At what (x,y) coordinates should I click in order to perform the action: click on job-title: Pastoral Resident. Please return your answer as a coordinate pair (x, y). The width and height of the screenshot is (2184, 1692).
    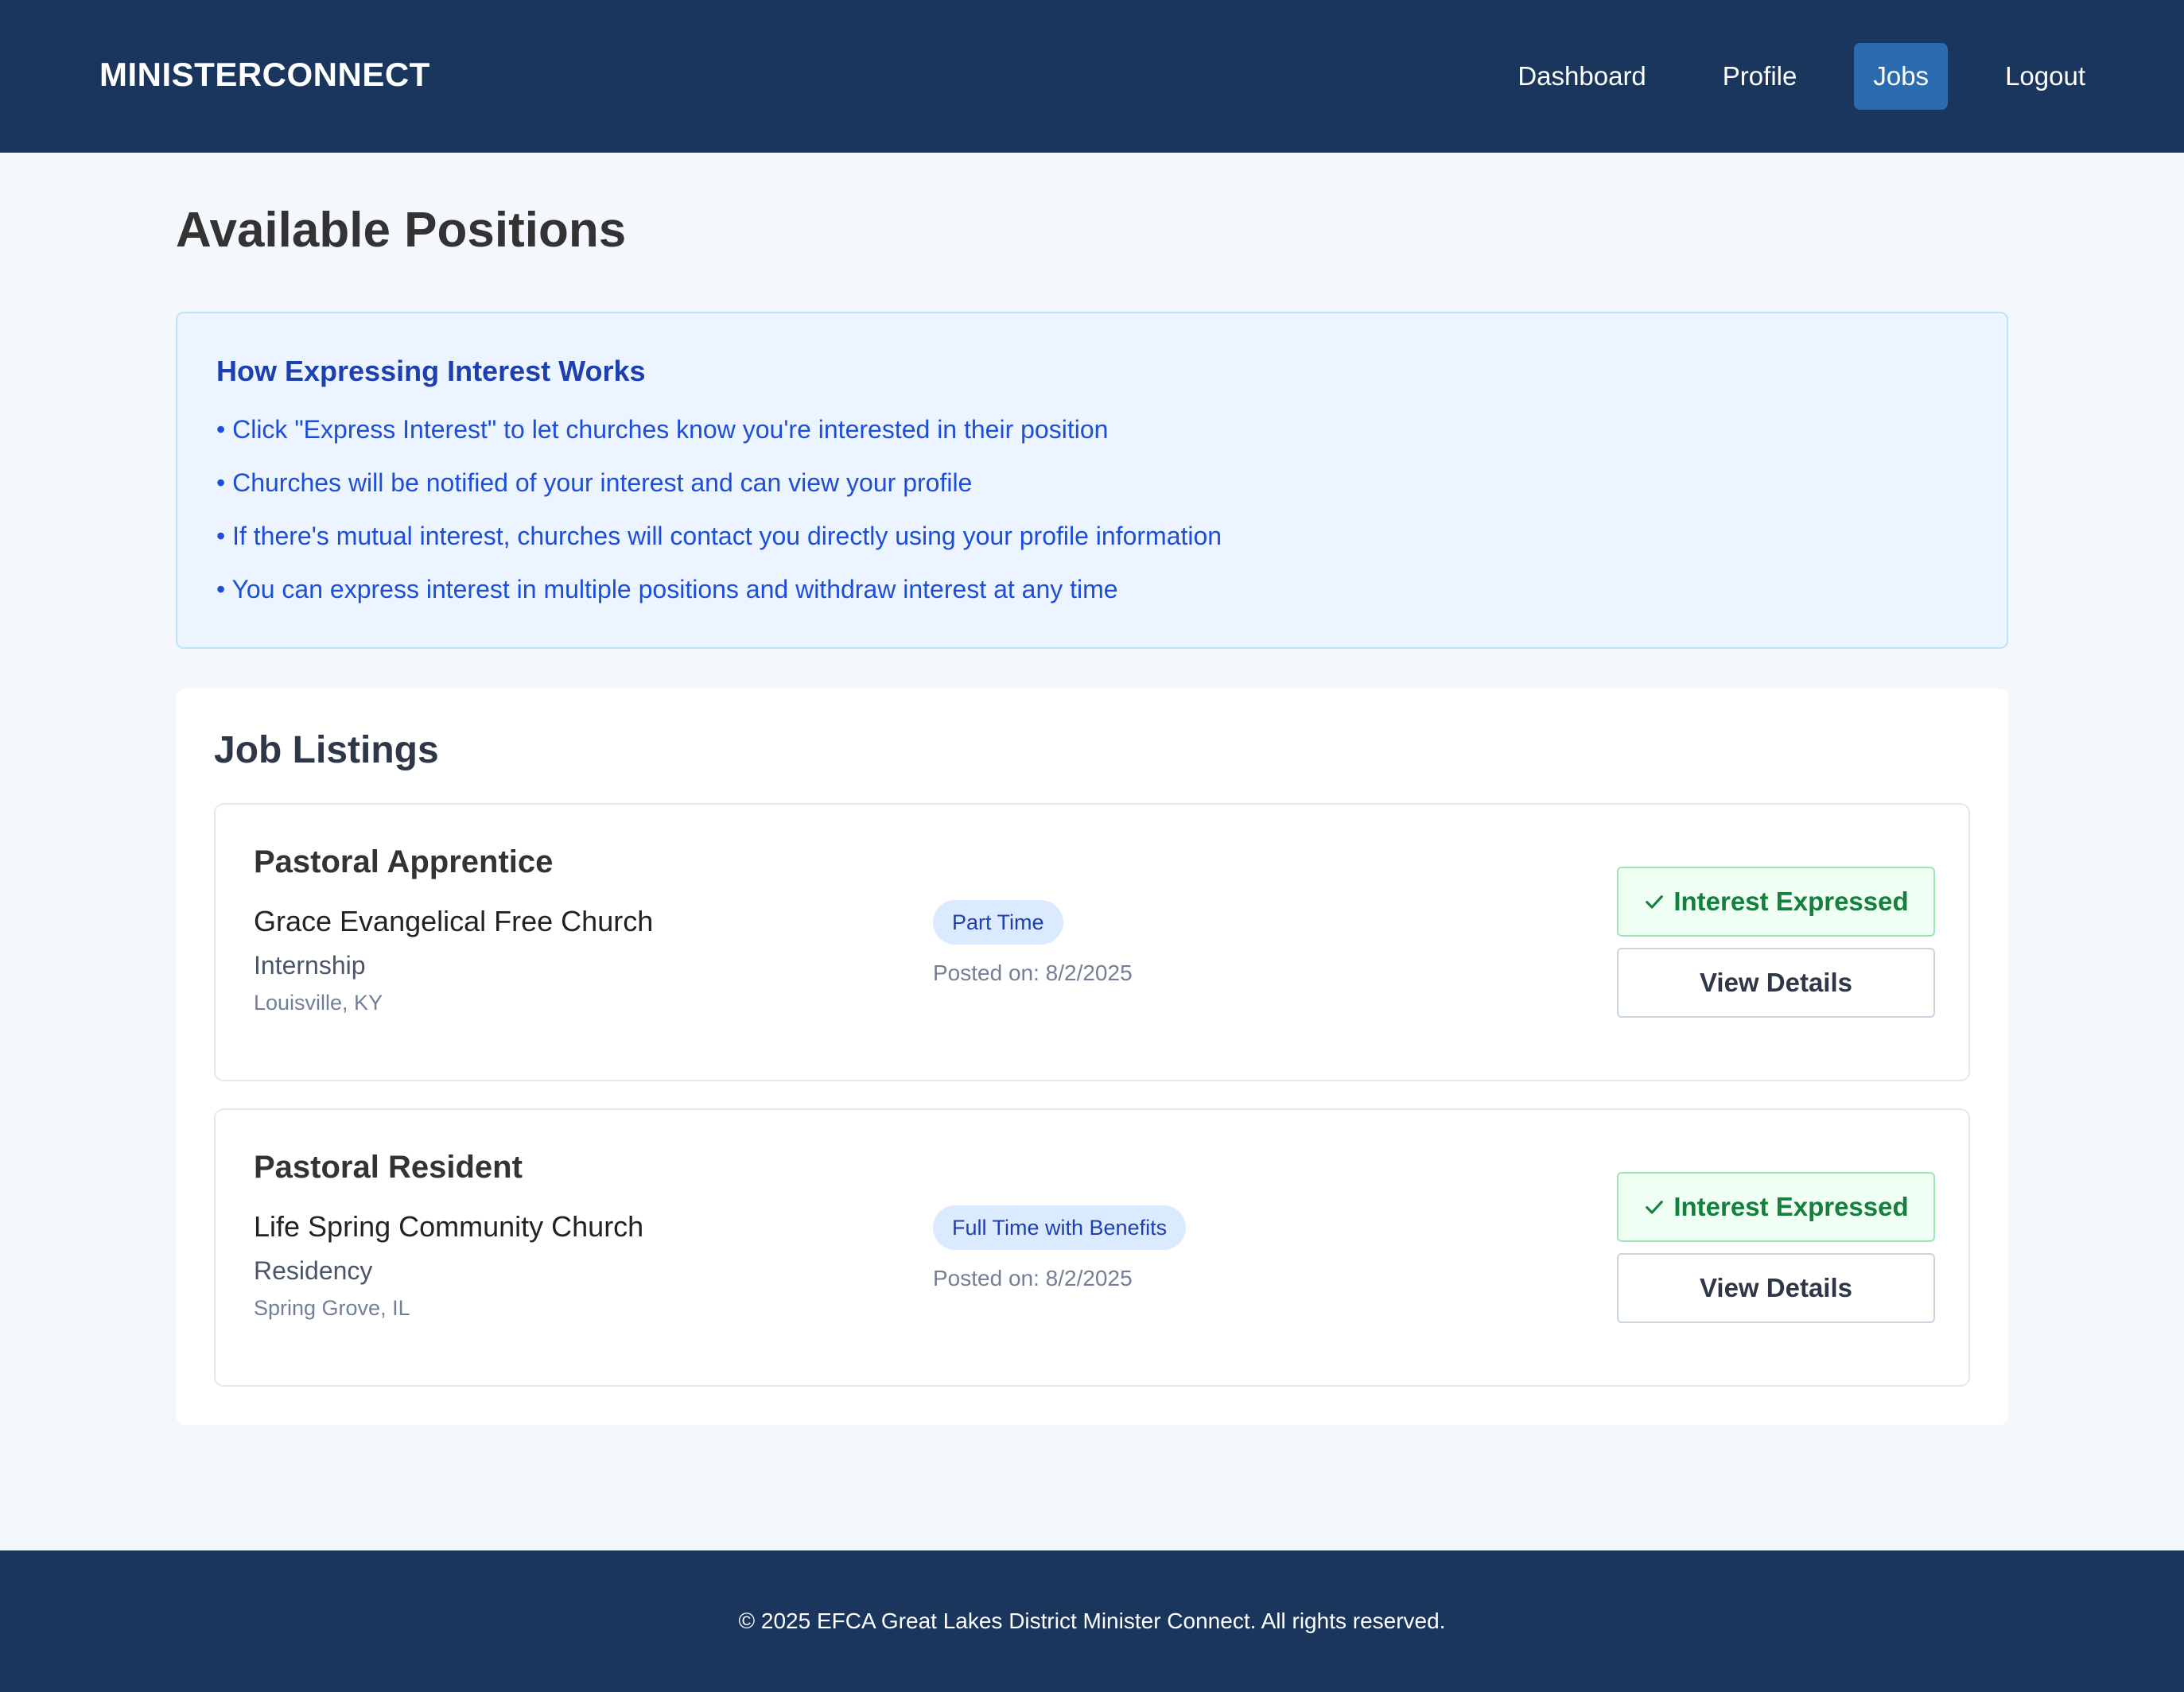
    Looking at the image, I should click on (388, 1167).